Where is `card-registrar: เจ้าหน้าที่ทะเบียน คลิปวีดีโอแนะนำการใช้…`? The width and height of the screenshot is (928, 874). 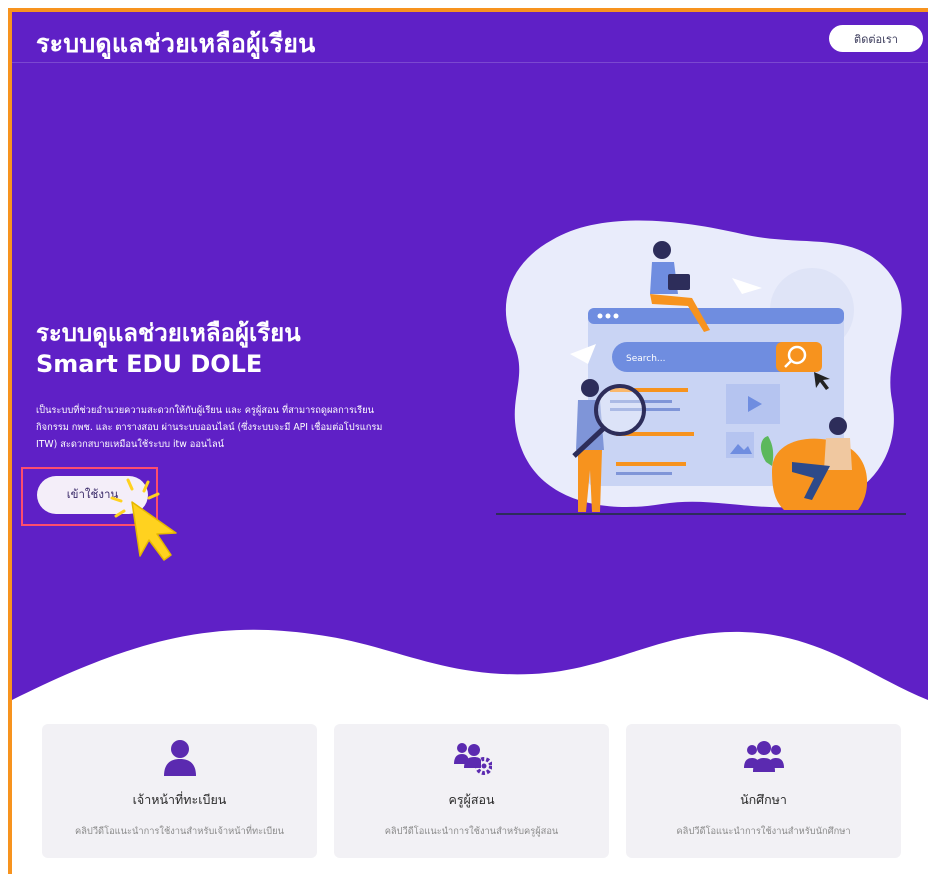 card-registrar: เจ้าหน้าที่ทะเบียน คลิปวีดีโอแนะนำการใช้… is located at coordinates (179, 791).